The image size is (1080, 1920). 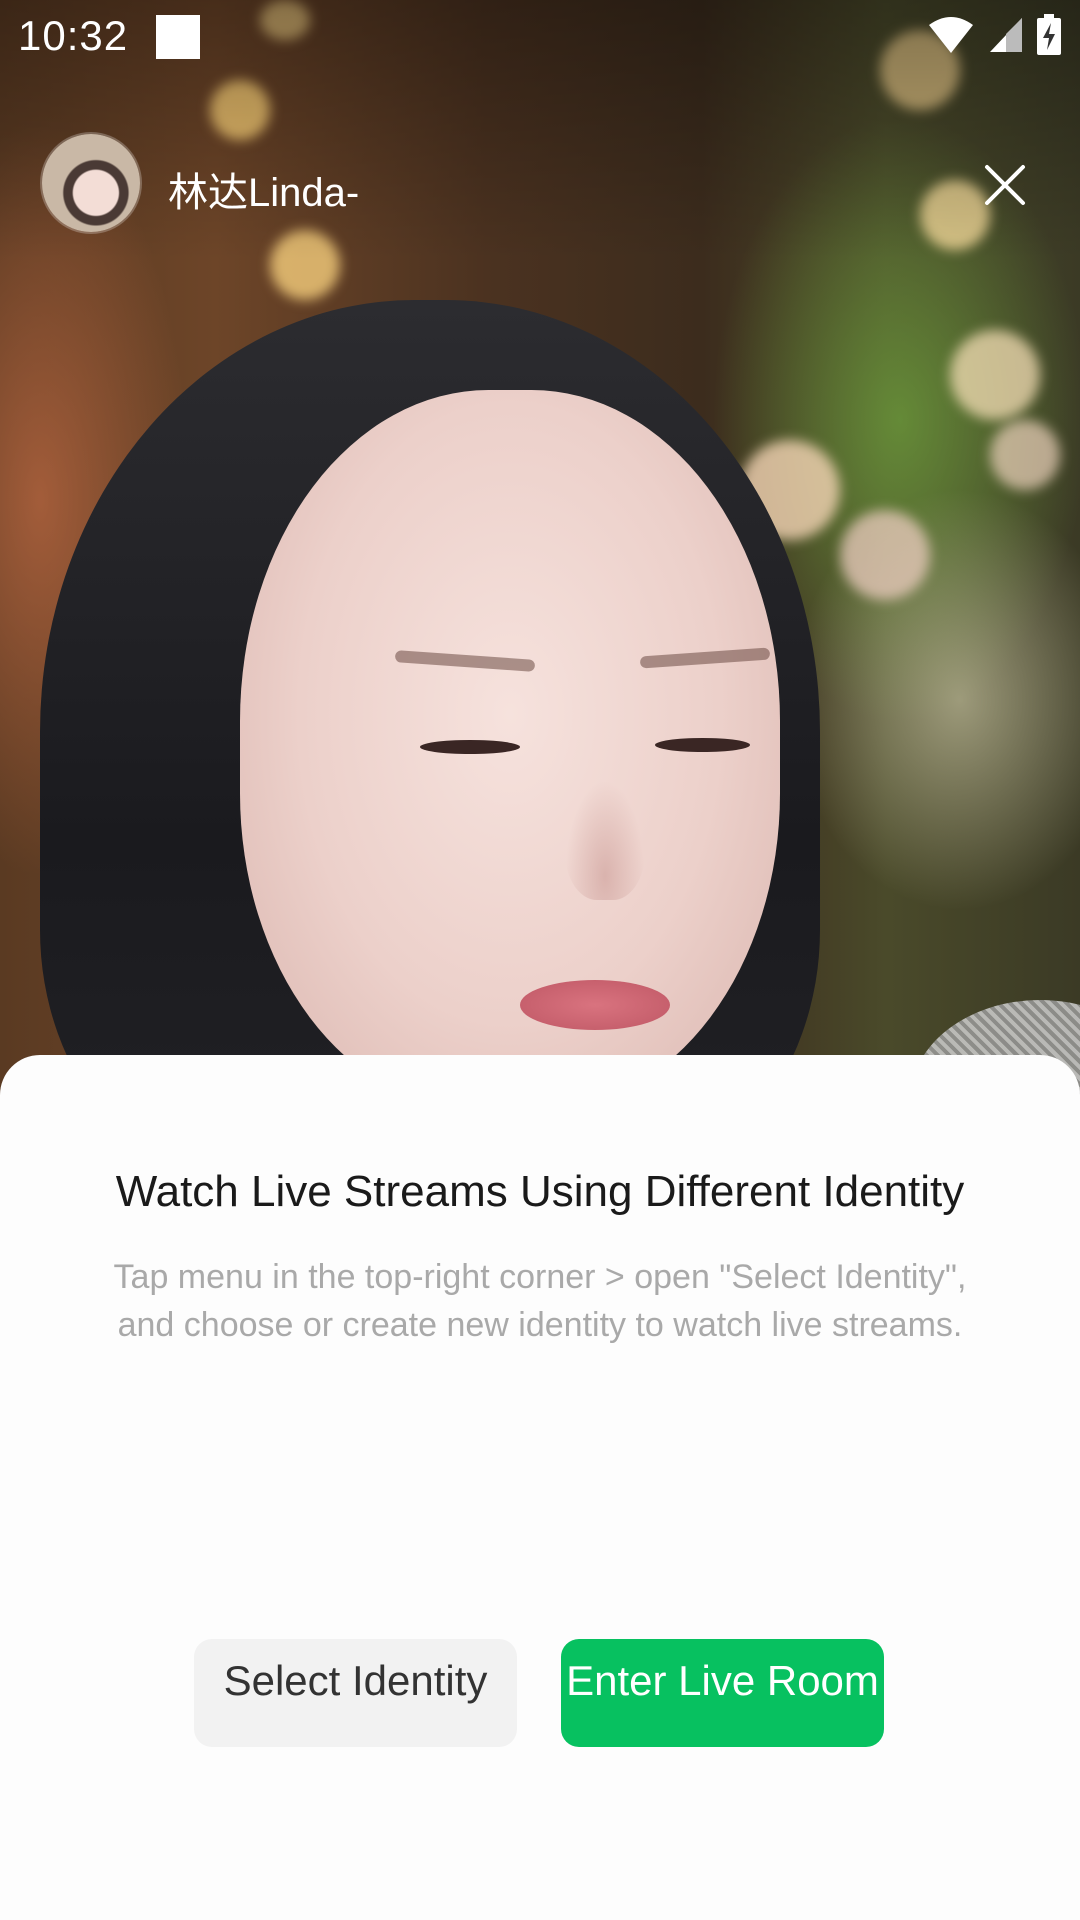 I want to click on status-icons, so click(x=990, y=37).